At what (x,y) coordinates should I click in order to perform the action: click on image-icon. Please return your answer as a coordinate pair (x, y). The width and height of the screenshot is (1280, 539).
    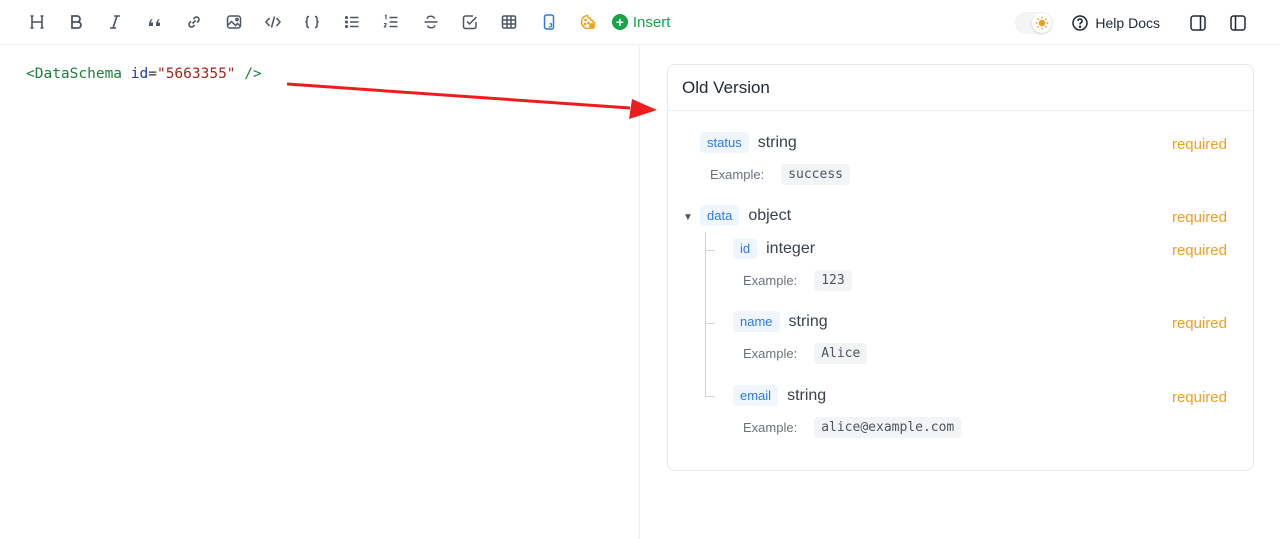
    Looking at the image, I should click on (233, 22).